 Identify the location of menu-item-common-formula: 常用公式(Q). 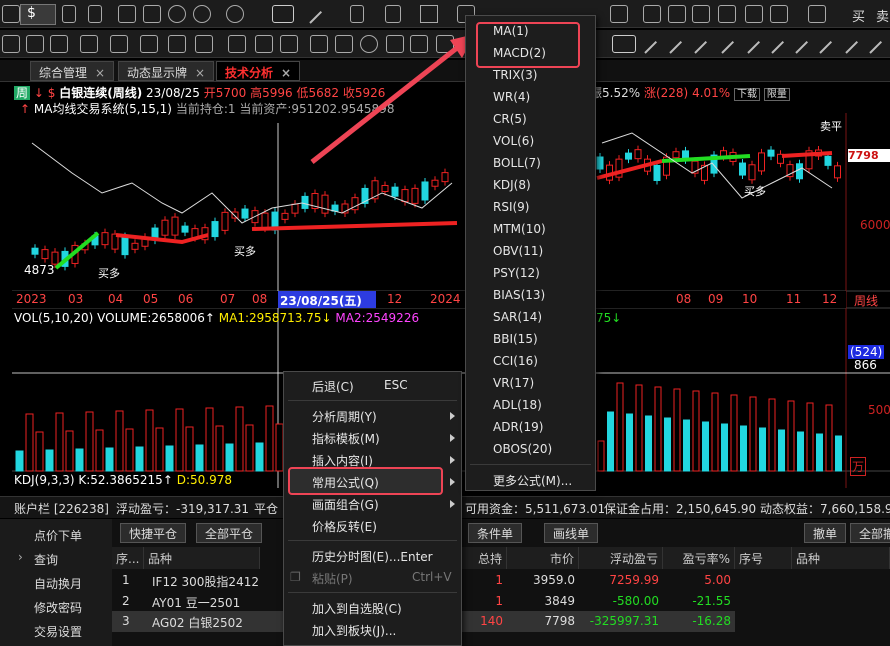
(345, 482).